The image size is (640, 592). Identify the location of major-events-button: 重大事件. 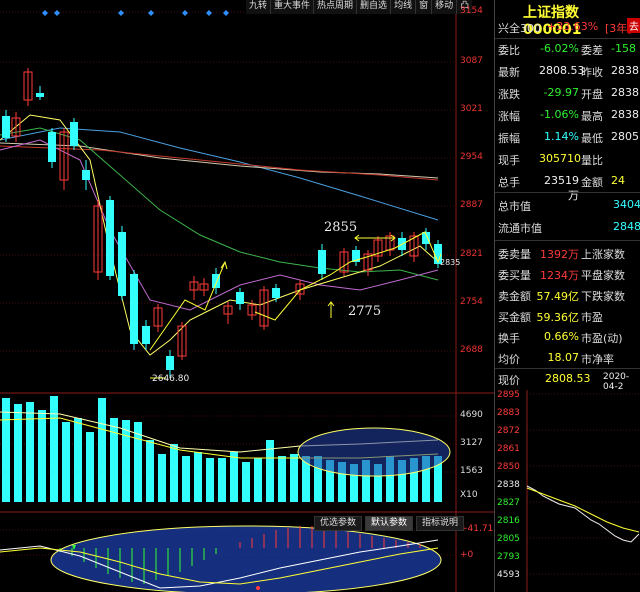
(292, 7).